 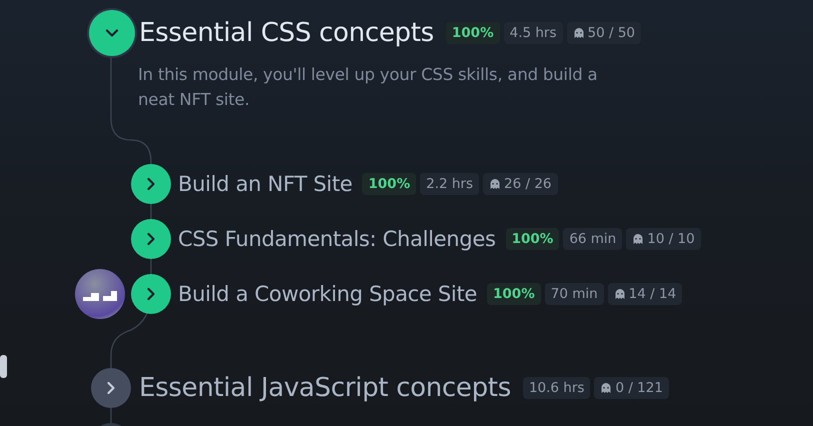 What do you see at coordinates (3, 366) in the screenshot?
I see `scrollbar` at bounding box center [3, 366].